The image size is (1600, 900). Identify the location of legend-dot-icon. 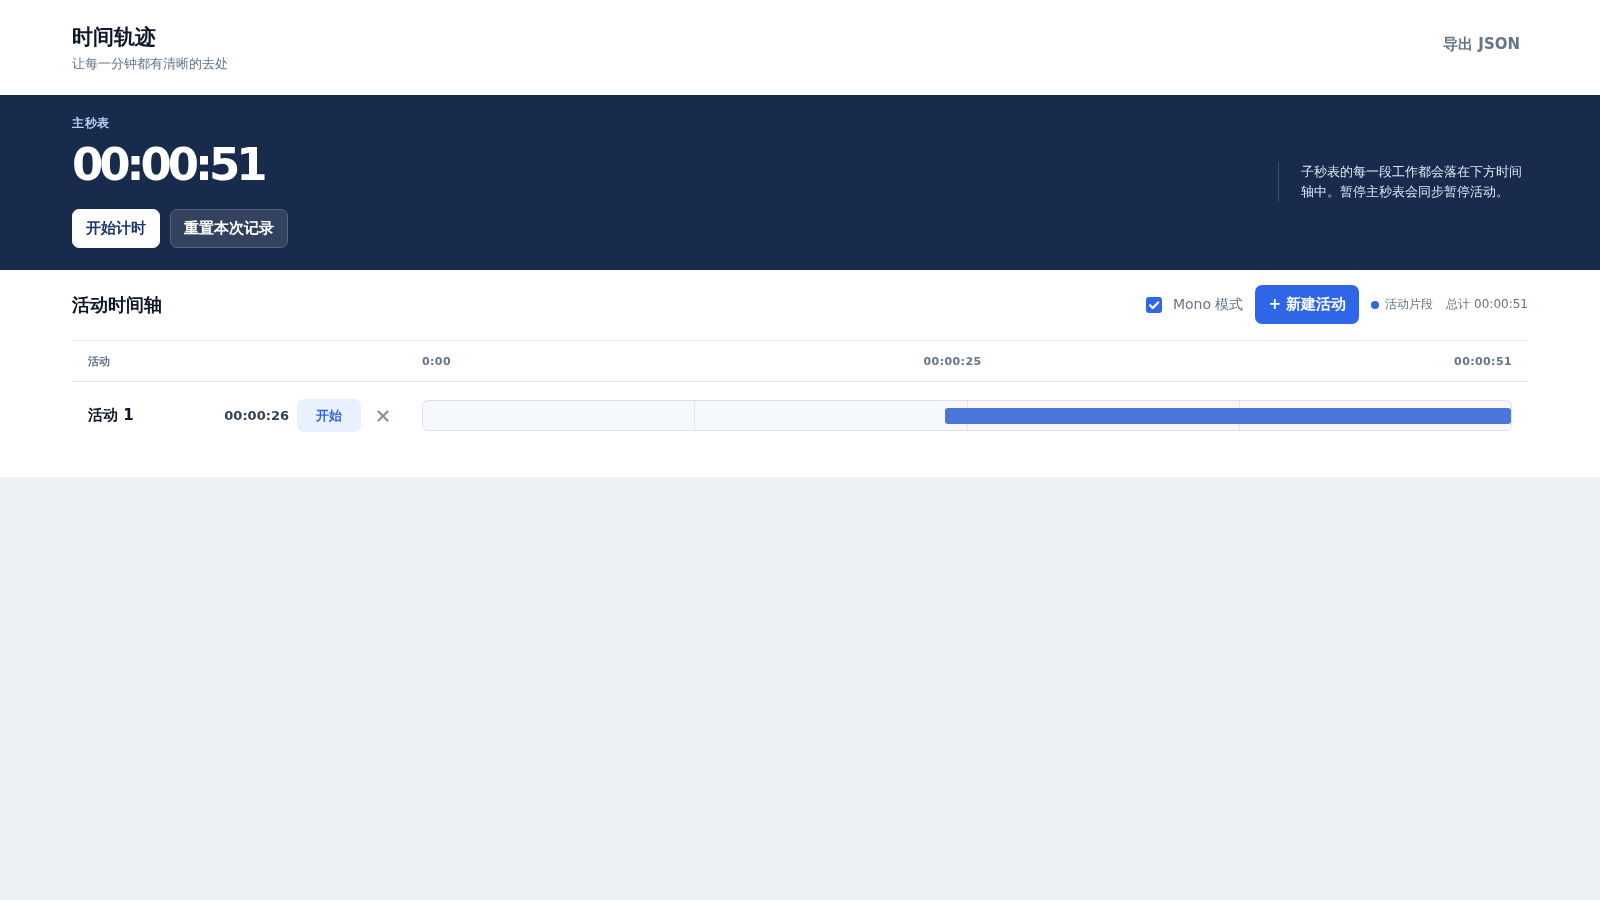
(1375, 304).